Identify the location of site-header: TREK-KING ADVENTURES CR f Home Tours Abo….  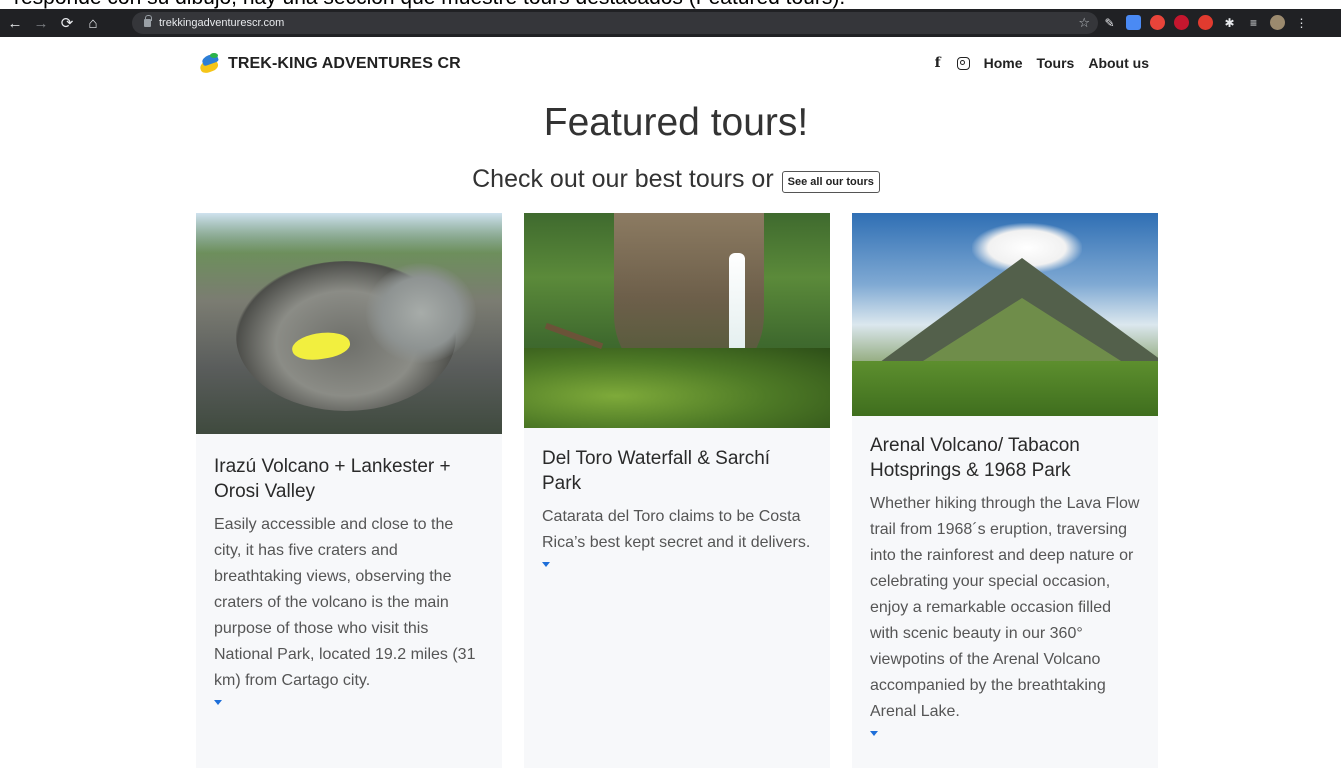
(670, 63).